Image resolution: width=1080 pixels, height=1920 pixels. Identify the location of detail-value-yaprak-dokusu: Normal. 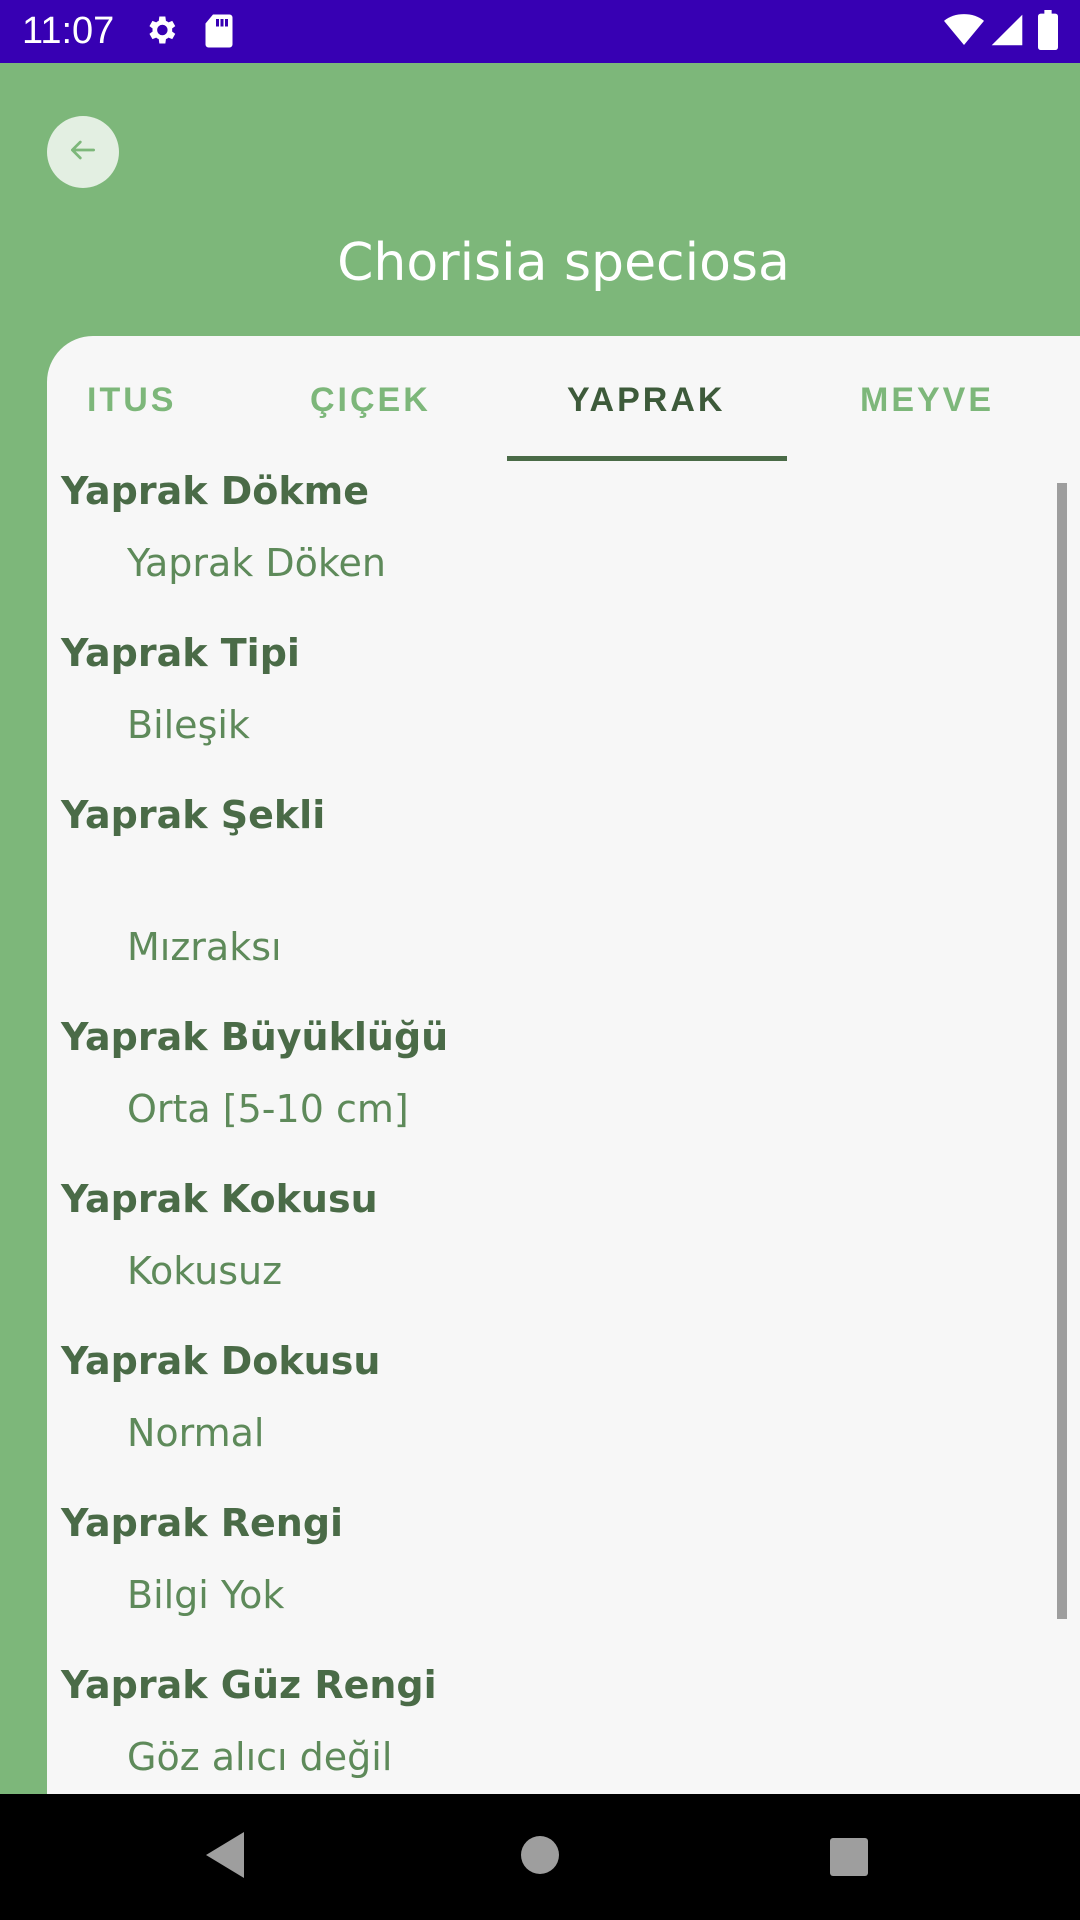
(196, 1433).